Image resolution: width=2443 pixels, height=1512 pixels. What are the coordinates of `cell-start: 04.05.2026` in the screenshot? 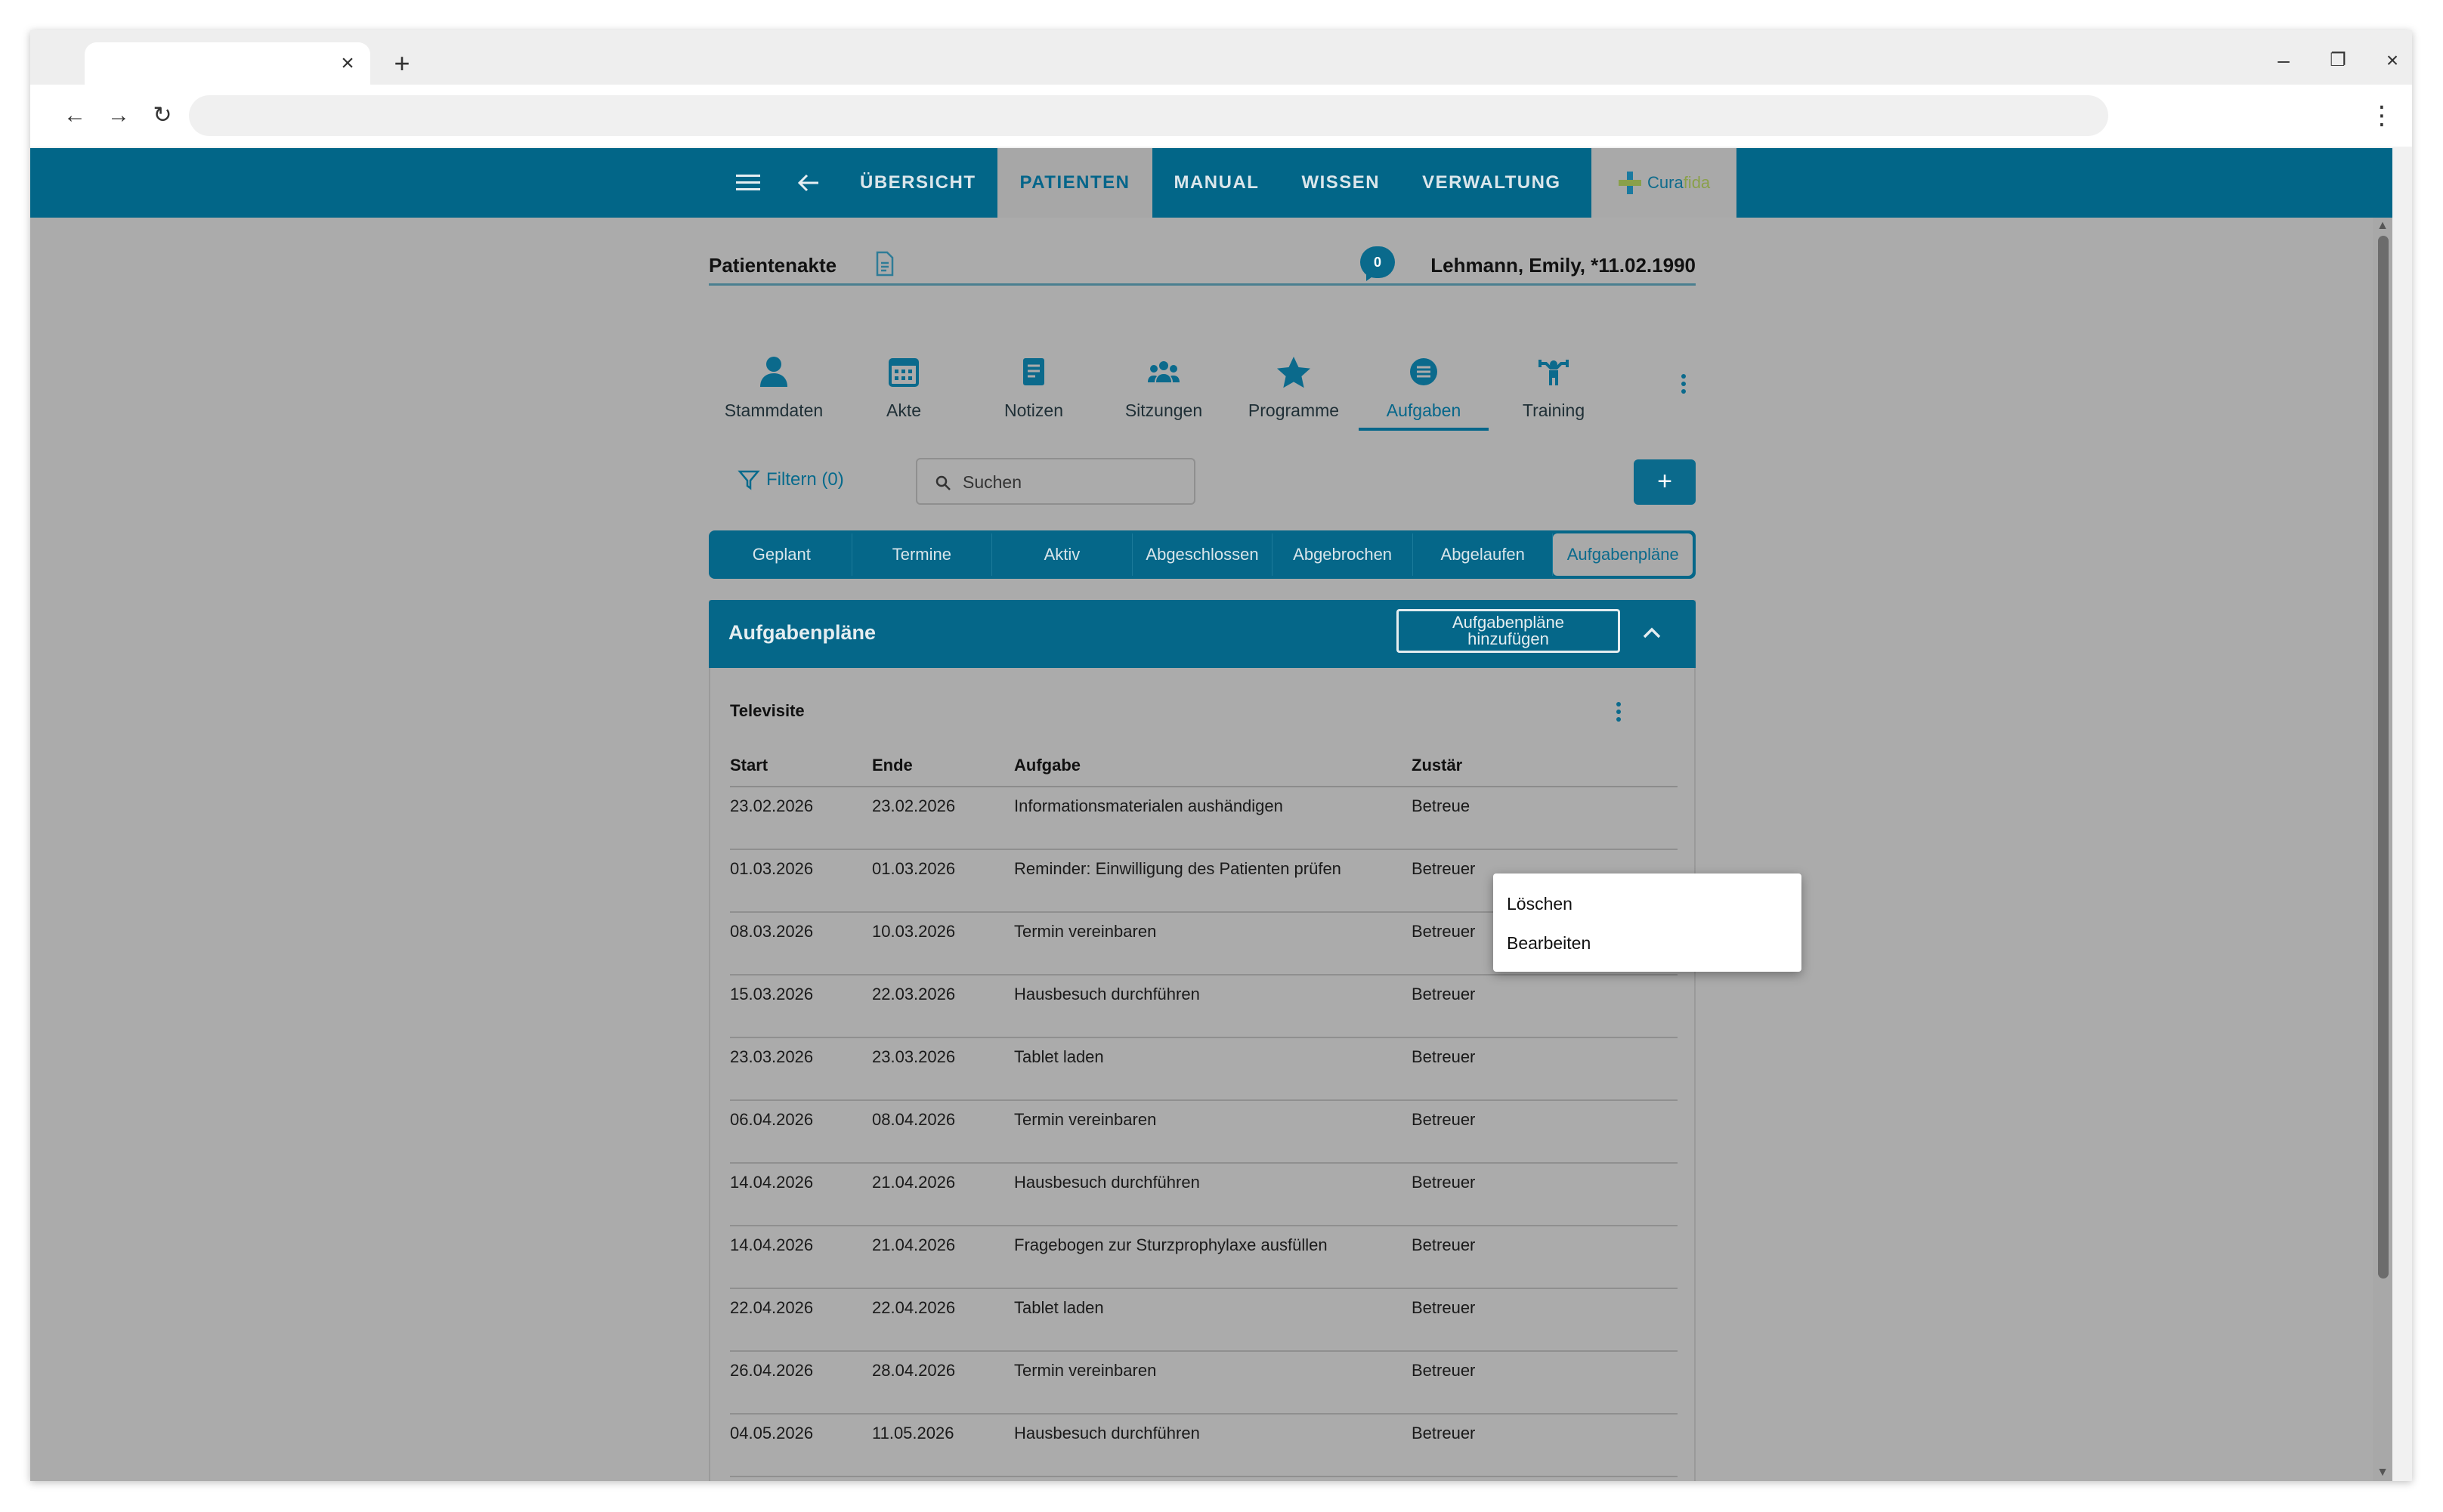 It's located at (772, 1433).